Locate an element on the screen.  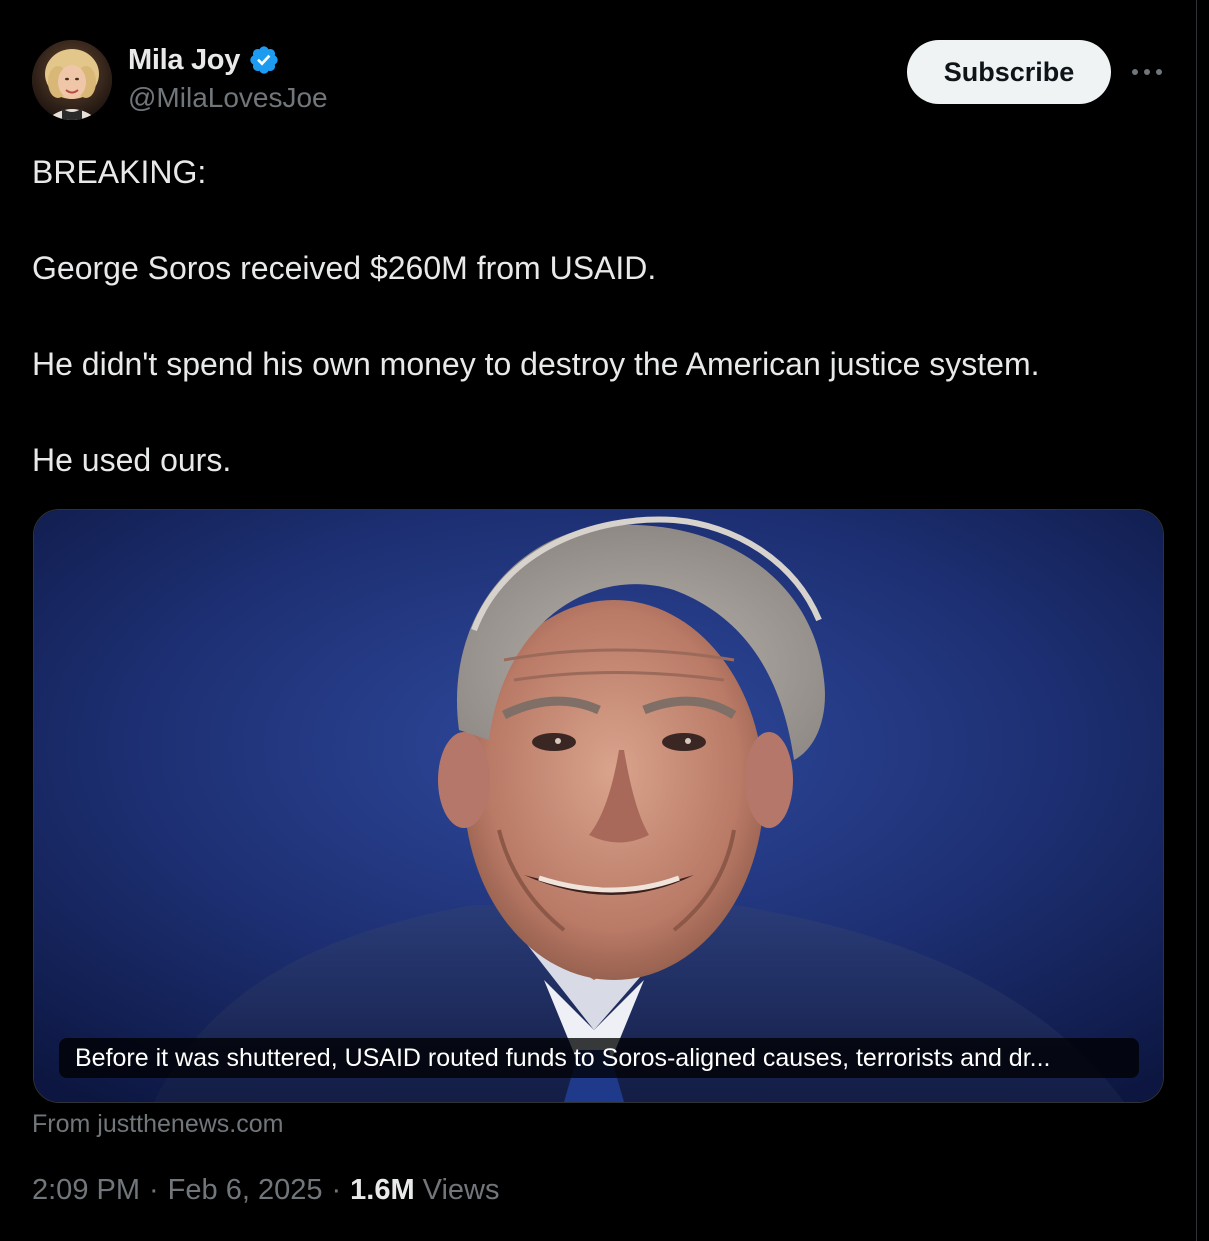
verified-badge-icon is located at coordinates (264, 60).